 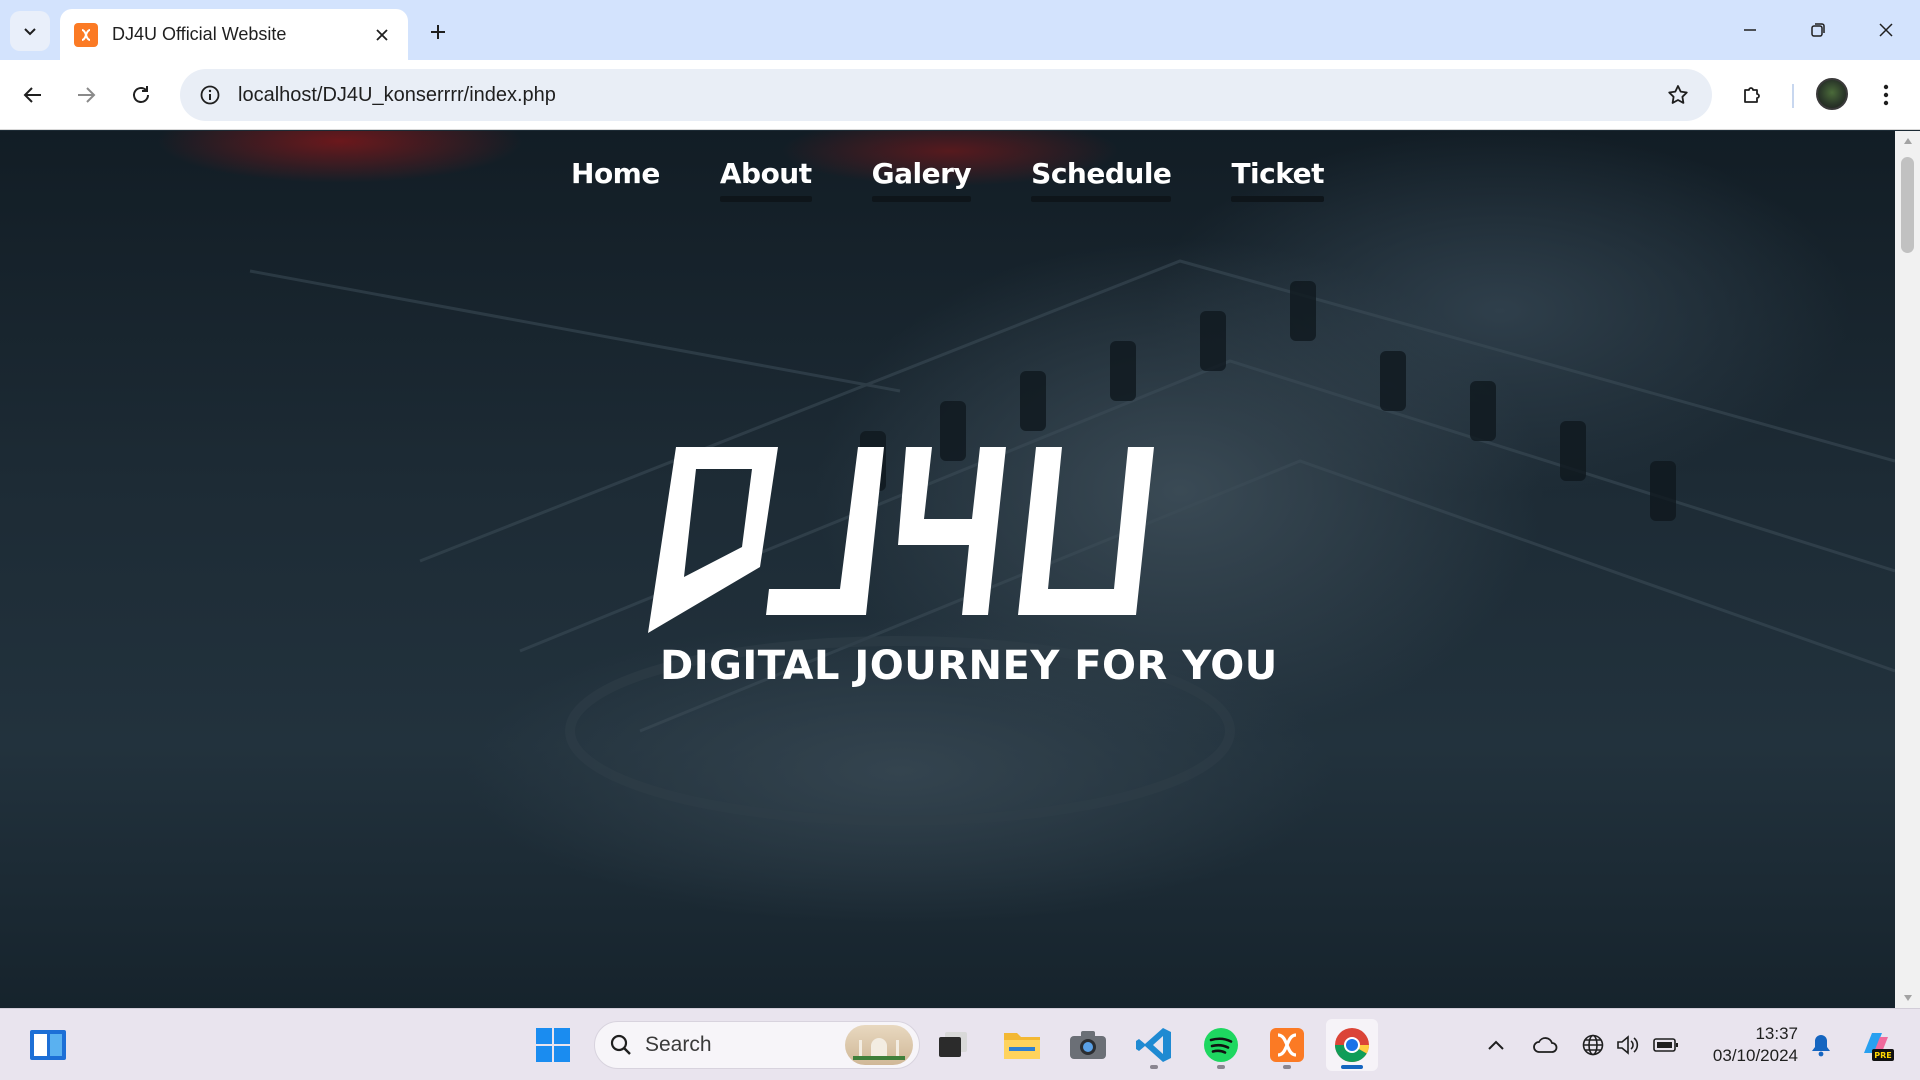 What do you see at coordinates (1883, 1055) in the screenshot?
I see `copilot-badge-text: PRE` at bounding box center [1883, 1055].